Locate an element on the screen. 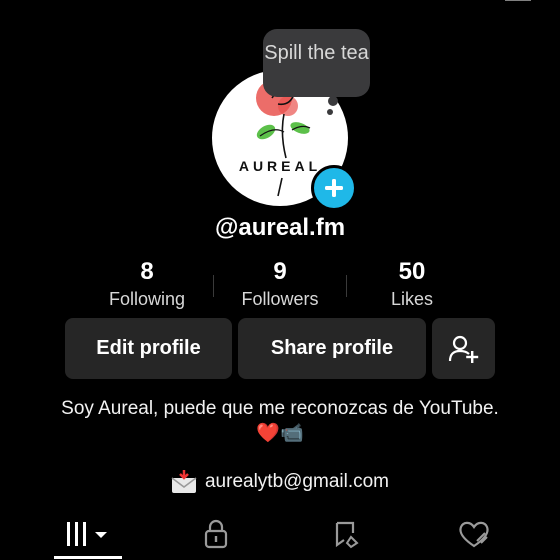  heart-icon is located at coordinates (474, 534).